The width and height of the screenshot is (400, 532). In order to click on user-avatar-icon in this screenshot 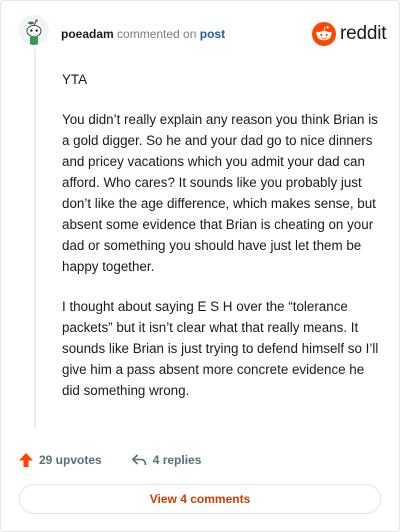, I will do `click(34, 30)`.